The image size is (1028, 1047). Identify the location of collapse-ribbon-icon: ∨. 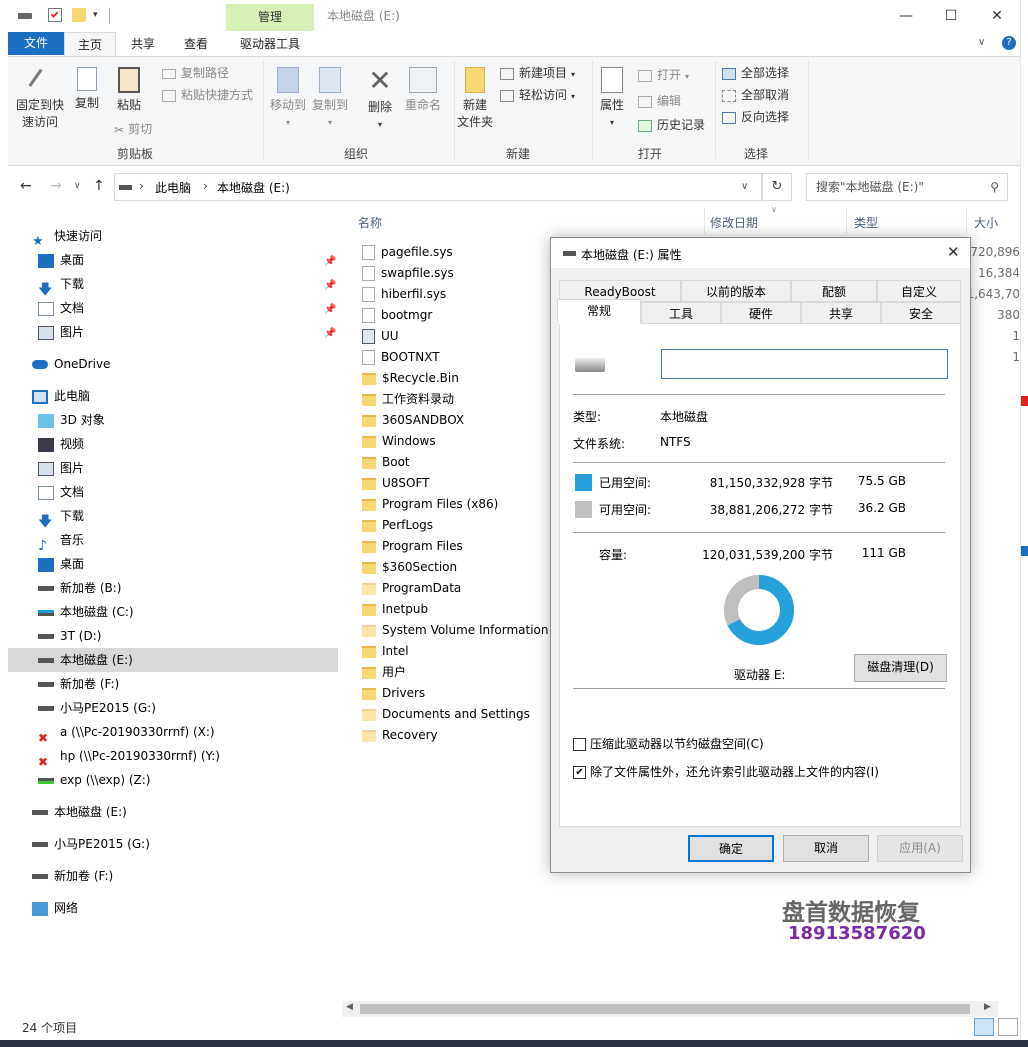
(981, 42).